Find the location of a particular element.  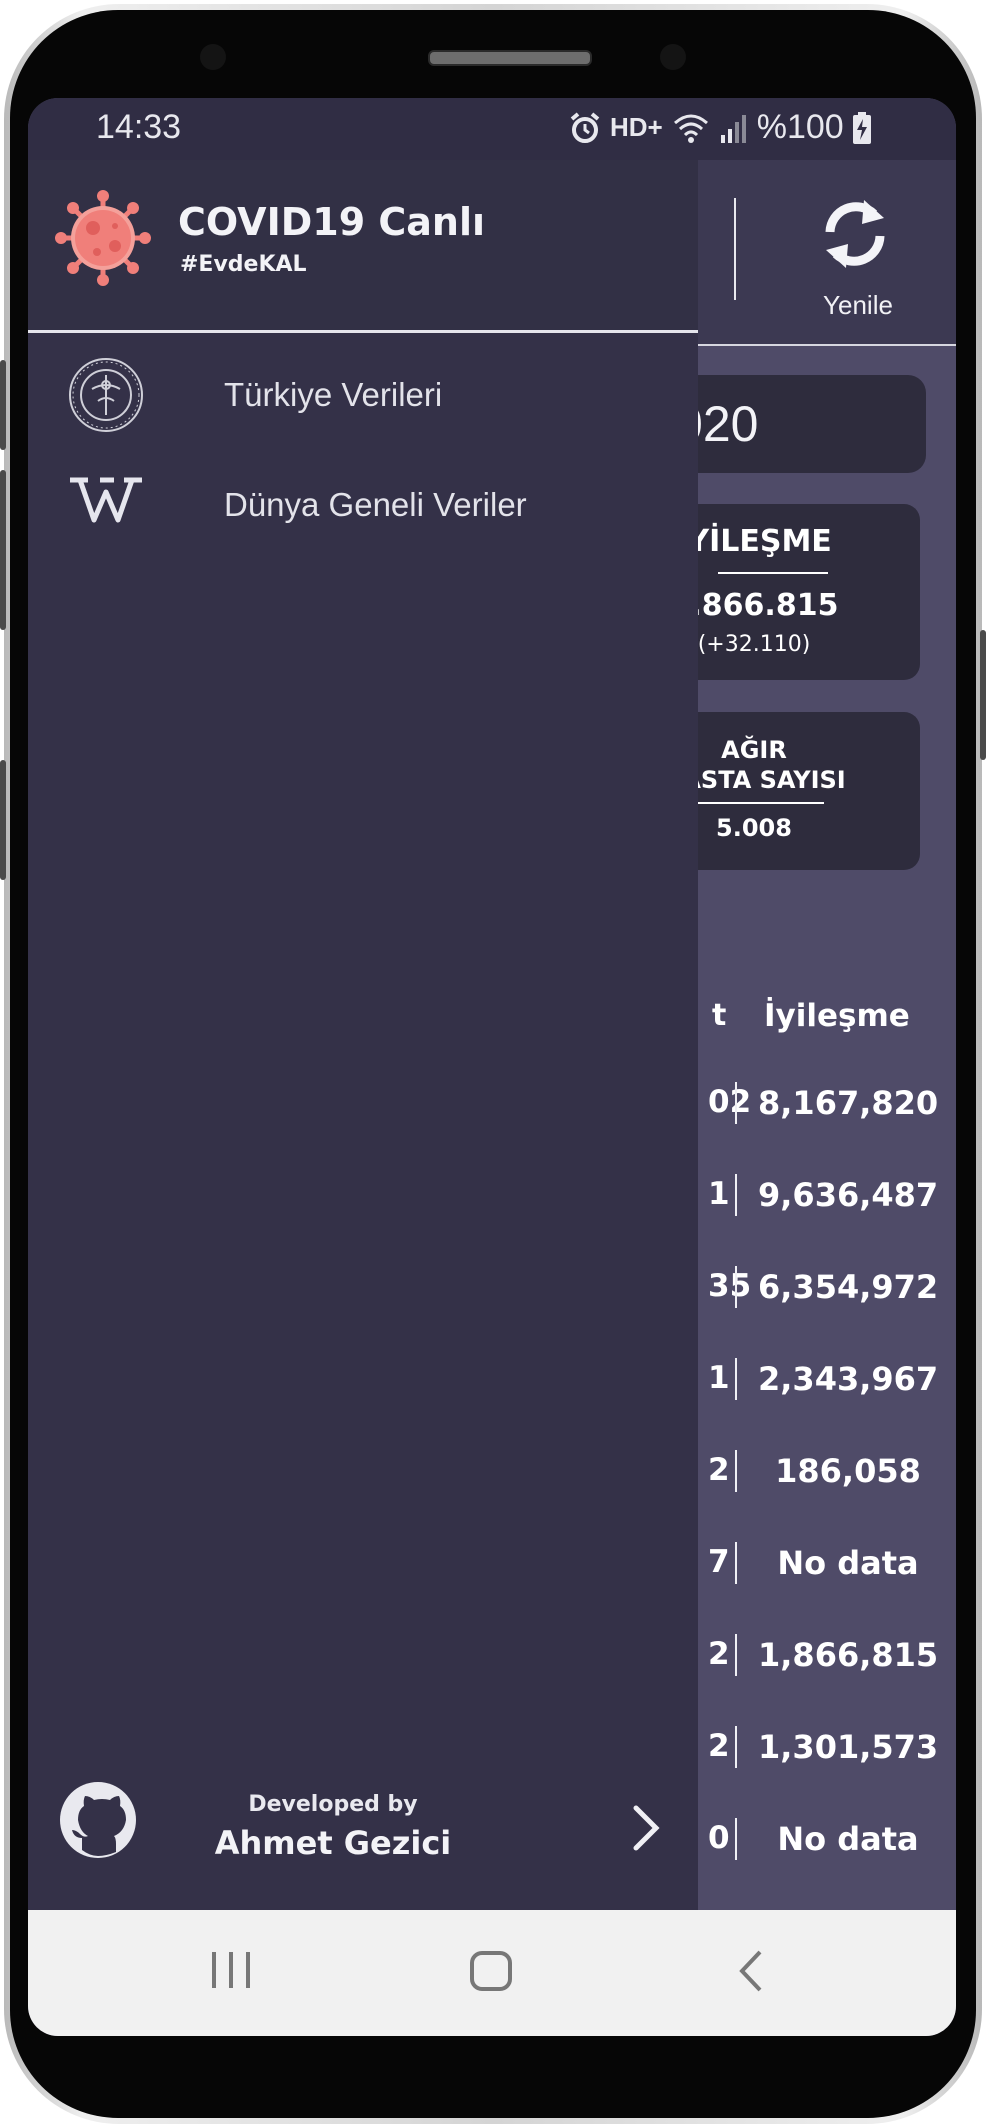

menu-item-turkey-data: Türkiye Verileri is located at coordinates (363, 395).